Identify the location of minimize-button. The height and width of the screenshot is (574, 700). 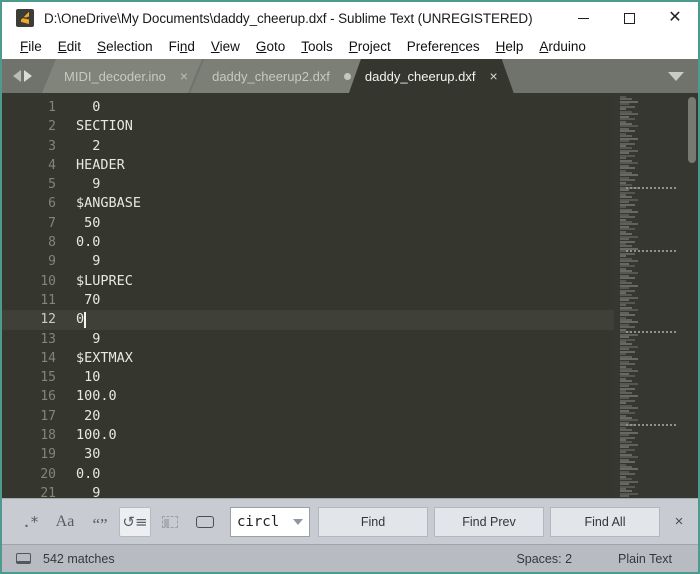
(583, 18).